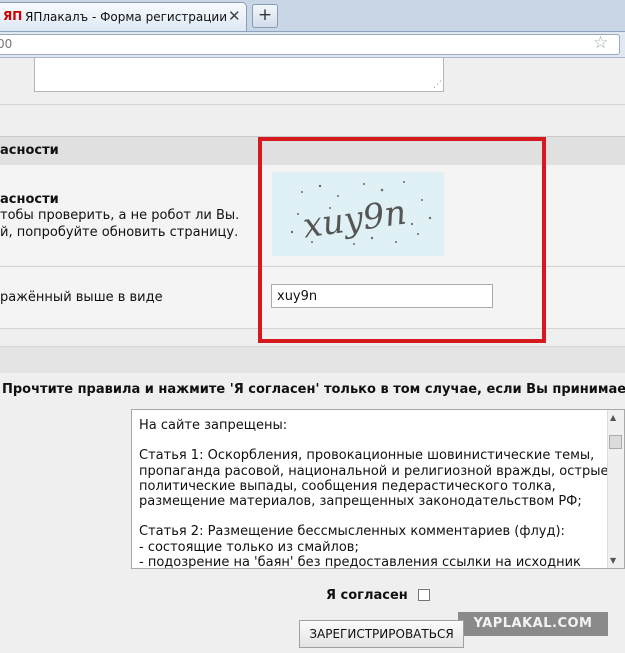 The image size is (625, 653). What do you see at coordinates (120, 215) in the screenshot?
I see `security-description-line-1: тобы проверить, а не робот ли Вы.` at bounding box center [120, 215].